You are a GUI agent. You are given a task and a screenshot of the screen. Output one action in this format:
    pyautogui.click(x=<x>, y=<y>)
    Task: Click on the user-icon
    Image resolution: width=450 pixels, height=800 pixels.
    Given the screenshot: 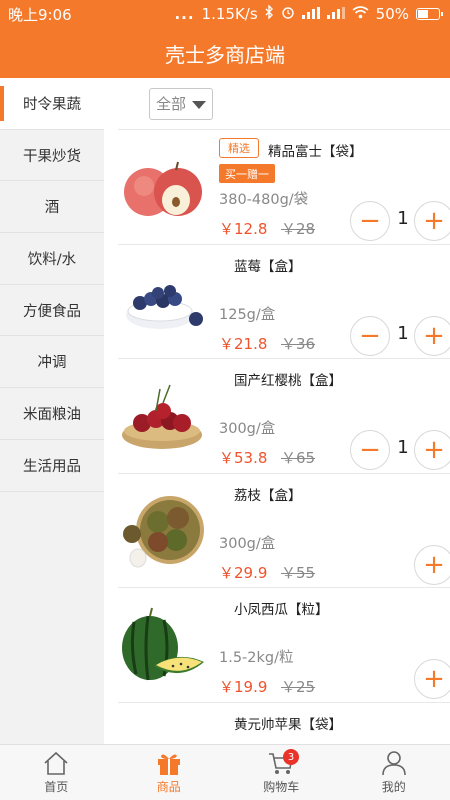 What is the action you would take?
    pyautogui.click(x=393, y=763)
    